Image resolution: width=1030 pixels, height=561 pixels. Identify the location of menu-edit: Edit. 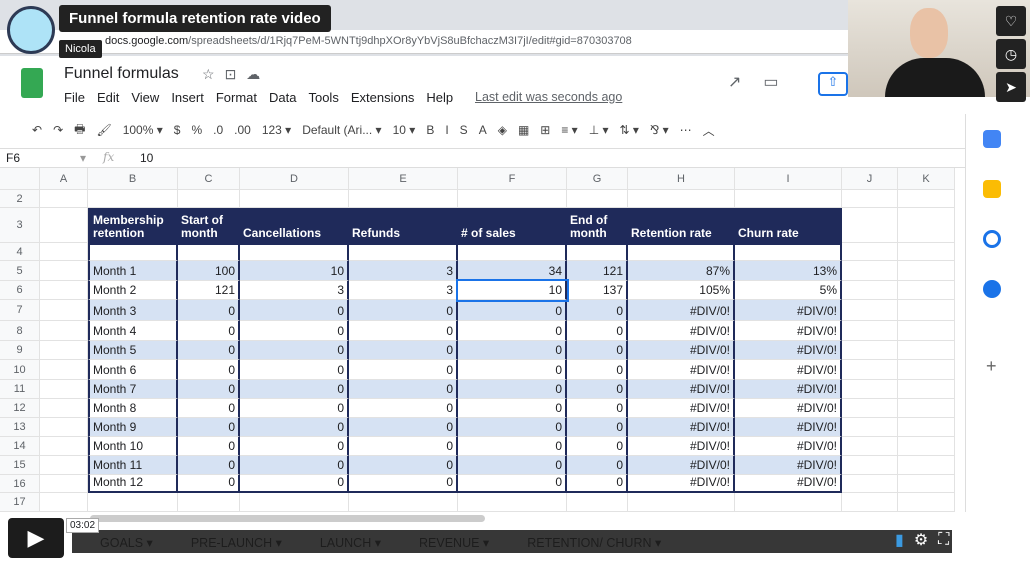
(108, 97).